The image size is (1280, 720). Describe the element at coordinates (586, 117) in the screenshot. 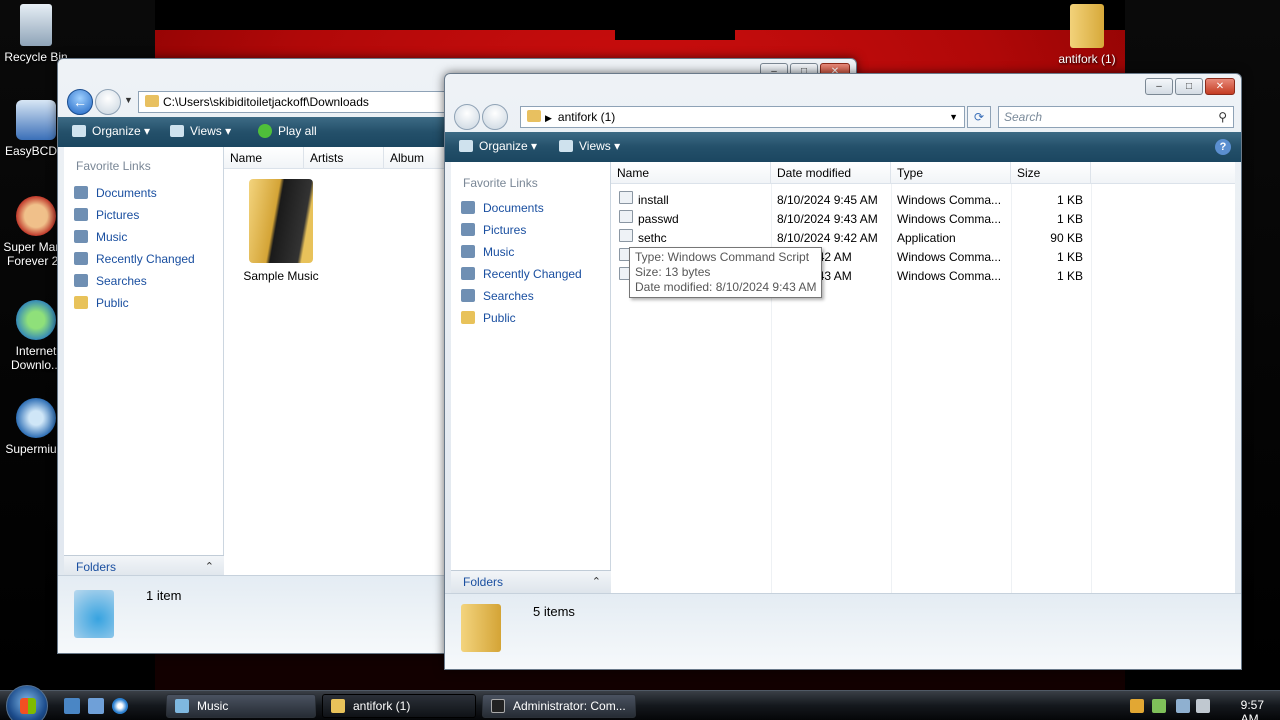

I see `breadcrumb: antifork (1)` at that location.